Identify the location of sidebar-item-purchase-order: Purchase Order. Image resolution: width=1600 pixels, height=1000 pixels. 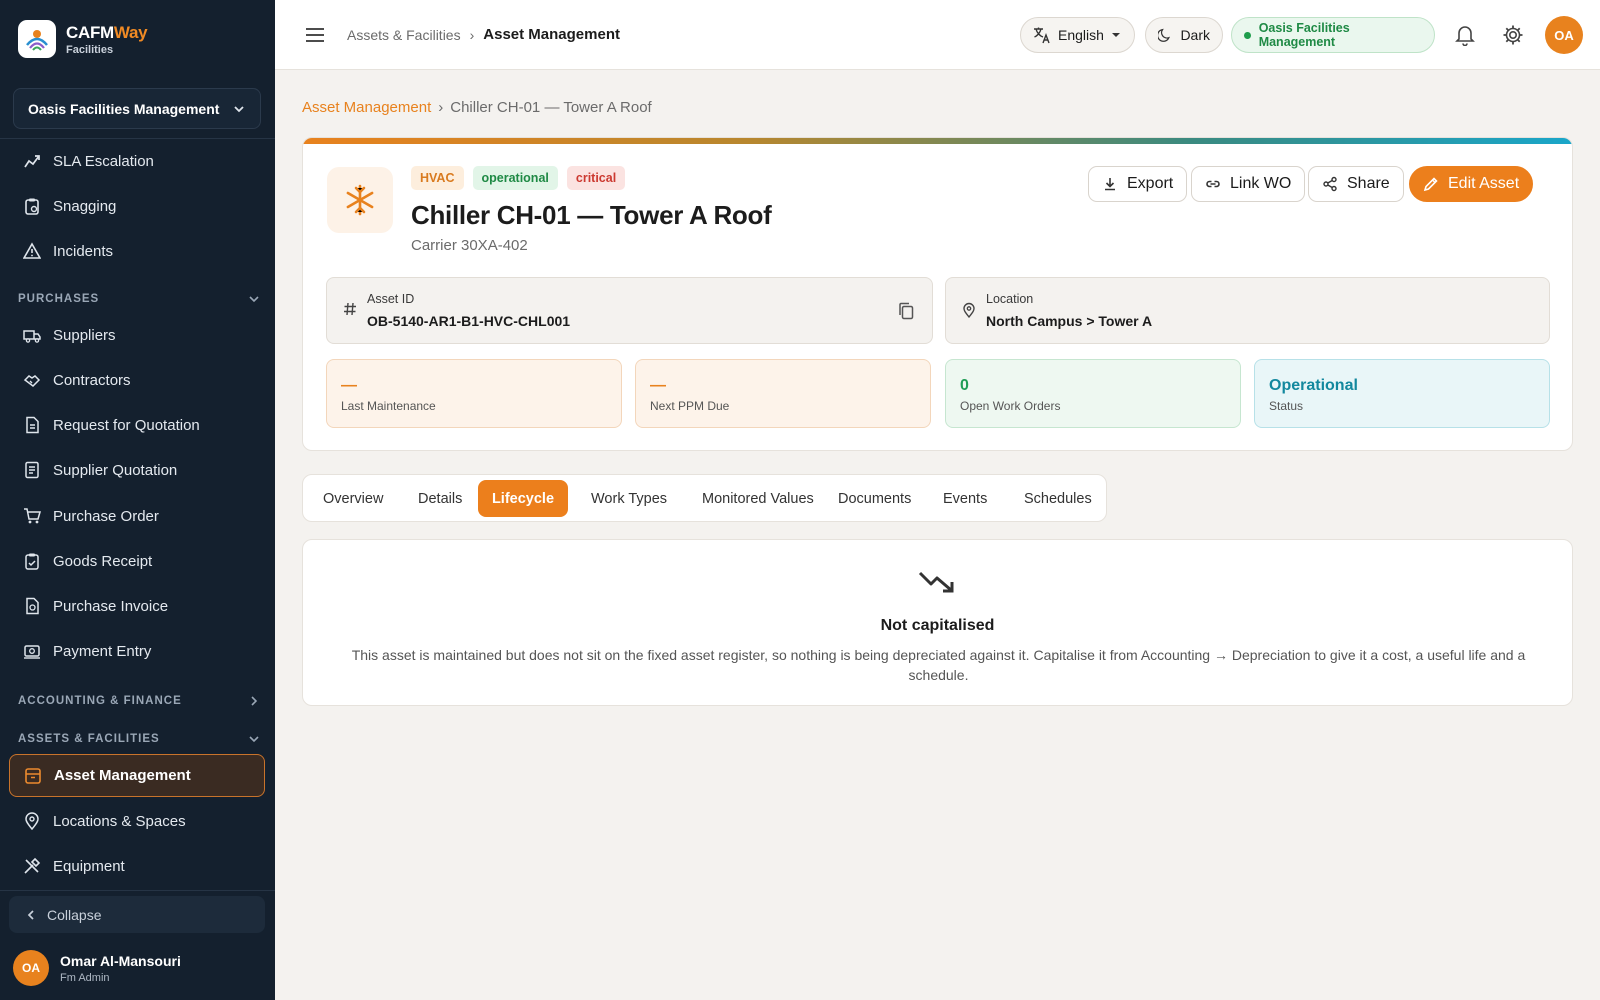
(137, 516).